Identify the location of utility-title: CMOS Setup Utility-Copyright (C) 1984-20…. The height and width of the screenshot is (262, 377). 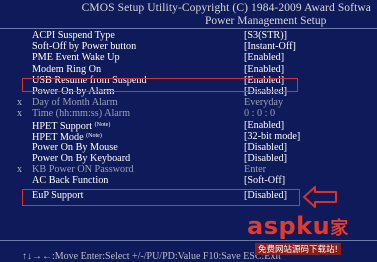
(226, 8).